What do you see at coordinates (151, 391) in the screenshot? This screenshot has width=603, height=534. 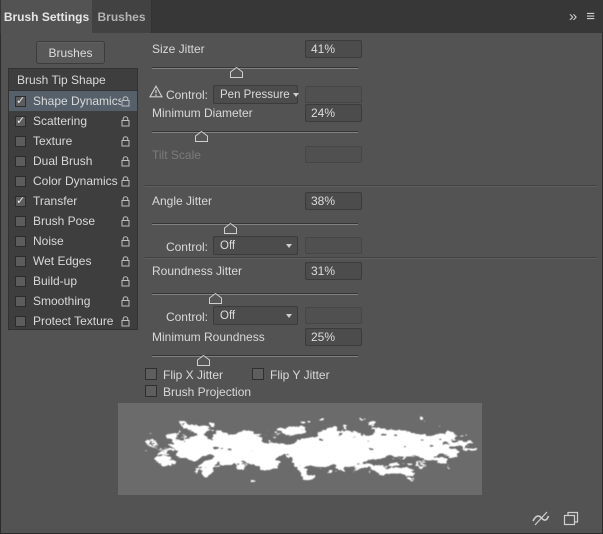 I see `brush-projection-checkbox` at bounding box center [151, 391].